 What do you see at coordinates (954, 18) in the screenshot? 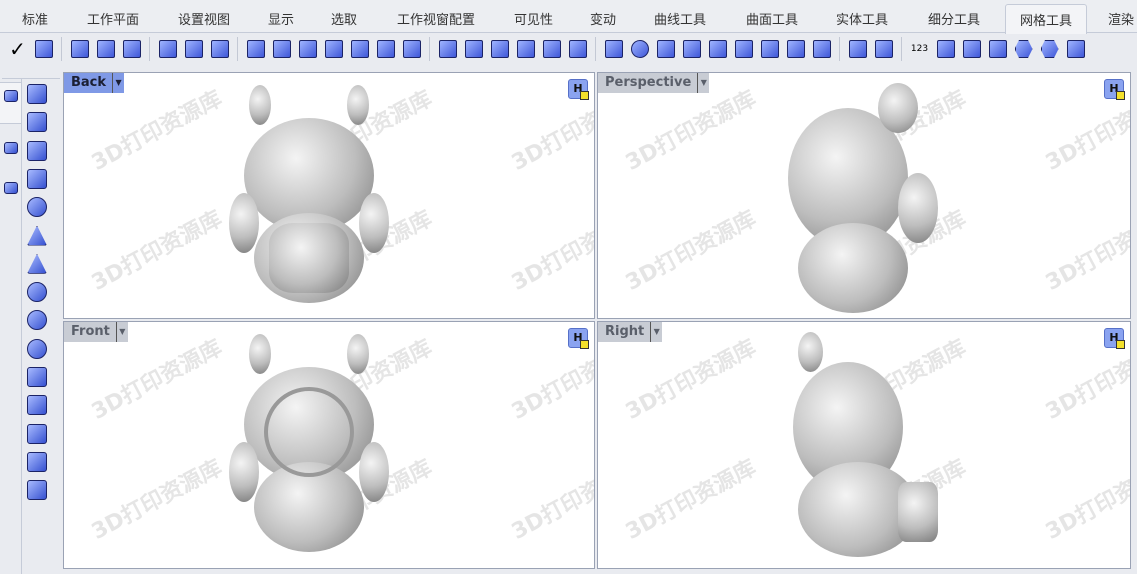
I see `tab-11: 细分工具` at bounding box center [954, 18].